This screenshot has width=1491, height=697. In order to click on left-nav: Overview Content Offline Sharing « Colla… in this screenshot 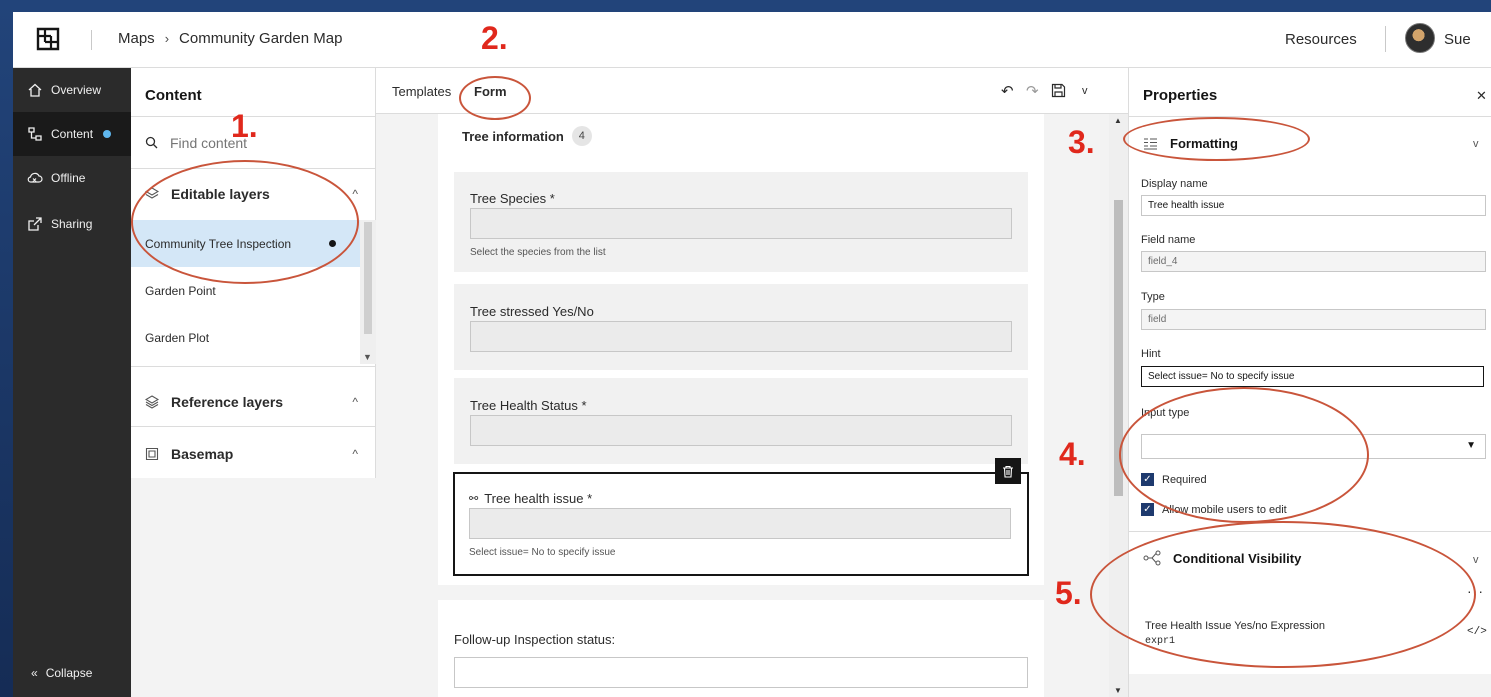, I will do `click(72, 382)`.